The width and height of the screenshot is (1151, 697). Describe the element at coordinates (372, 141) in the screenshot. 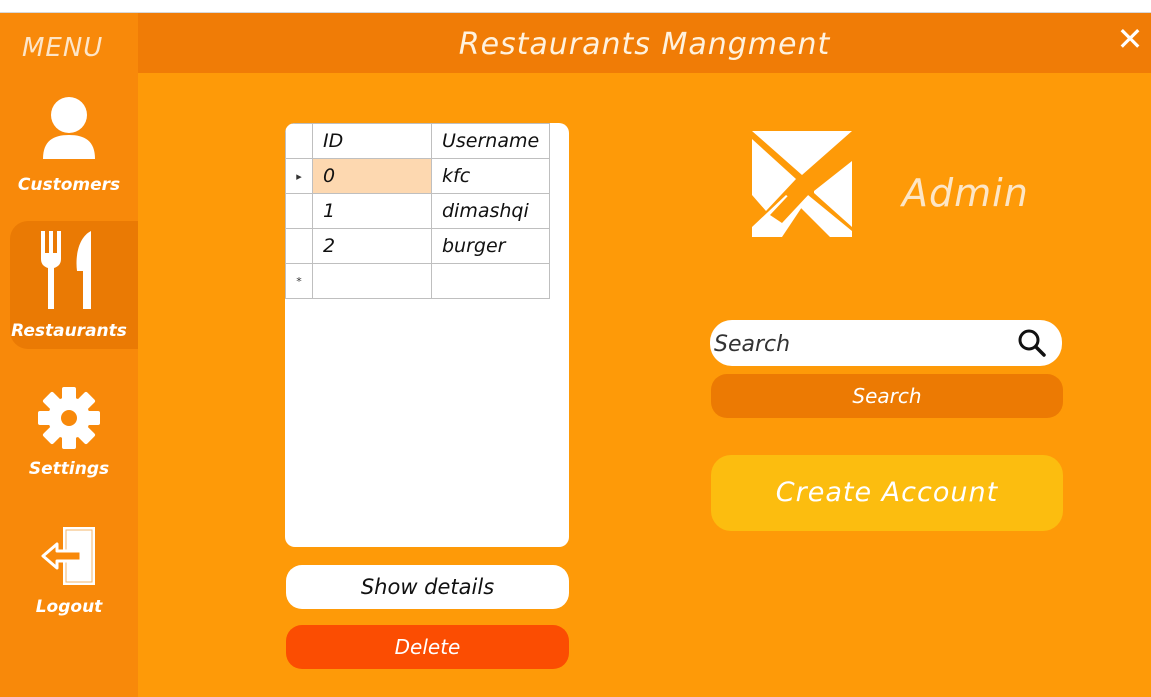

I see `column-header-id: ID` at that location.